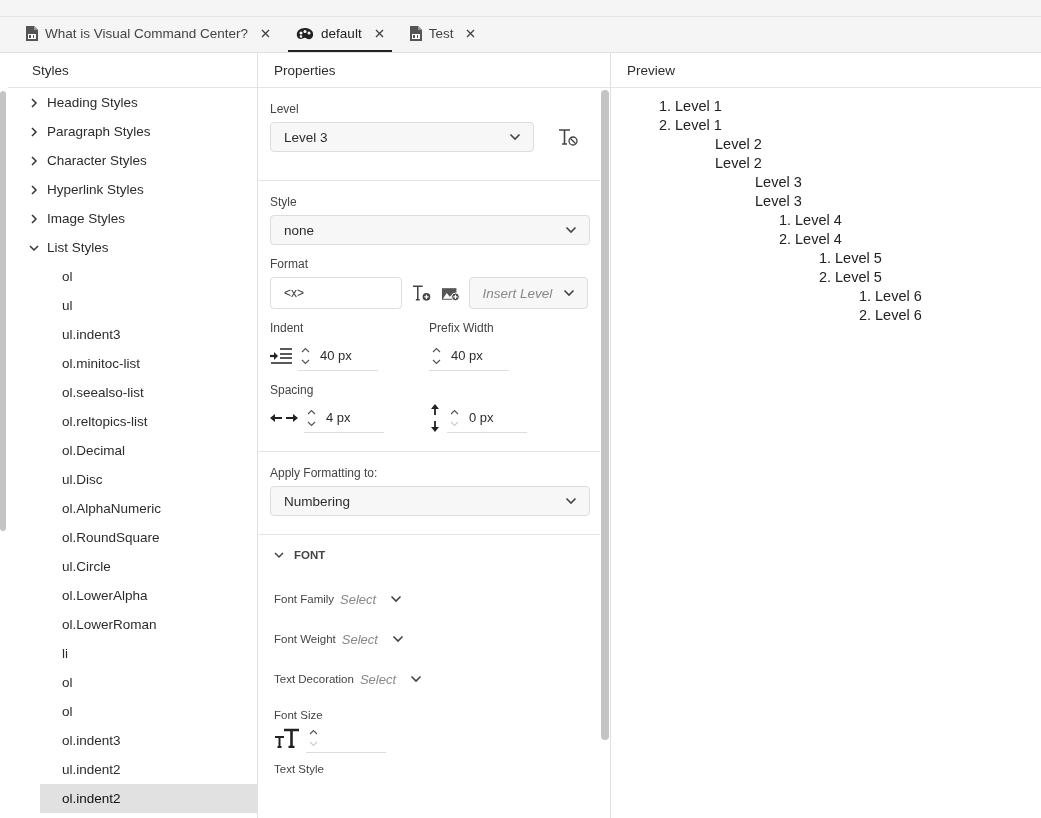 This screenshot has height=818, width=1041. I want to click on tree-item: ul.indent2, so click(148, 769).